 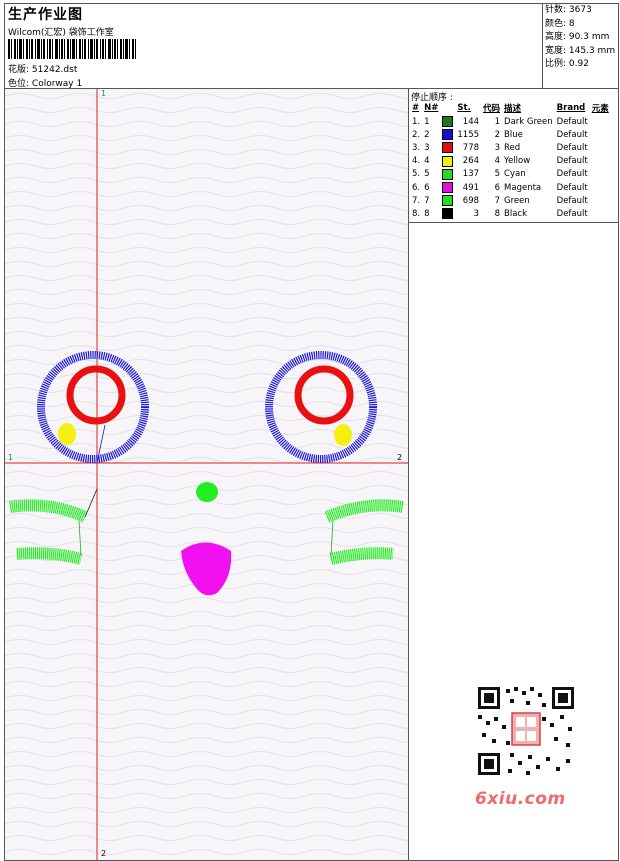 What do you see at coordinates (471, 200) in the screenshot?
I see `color-st: 698` at bounding box center [471, 200].